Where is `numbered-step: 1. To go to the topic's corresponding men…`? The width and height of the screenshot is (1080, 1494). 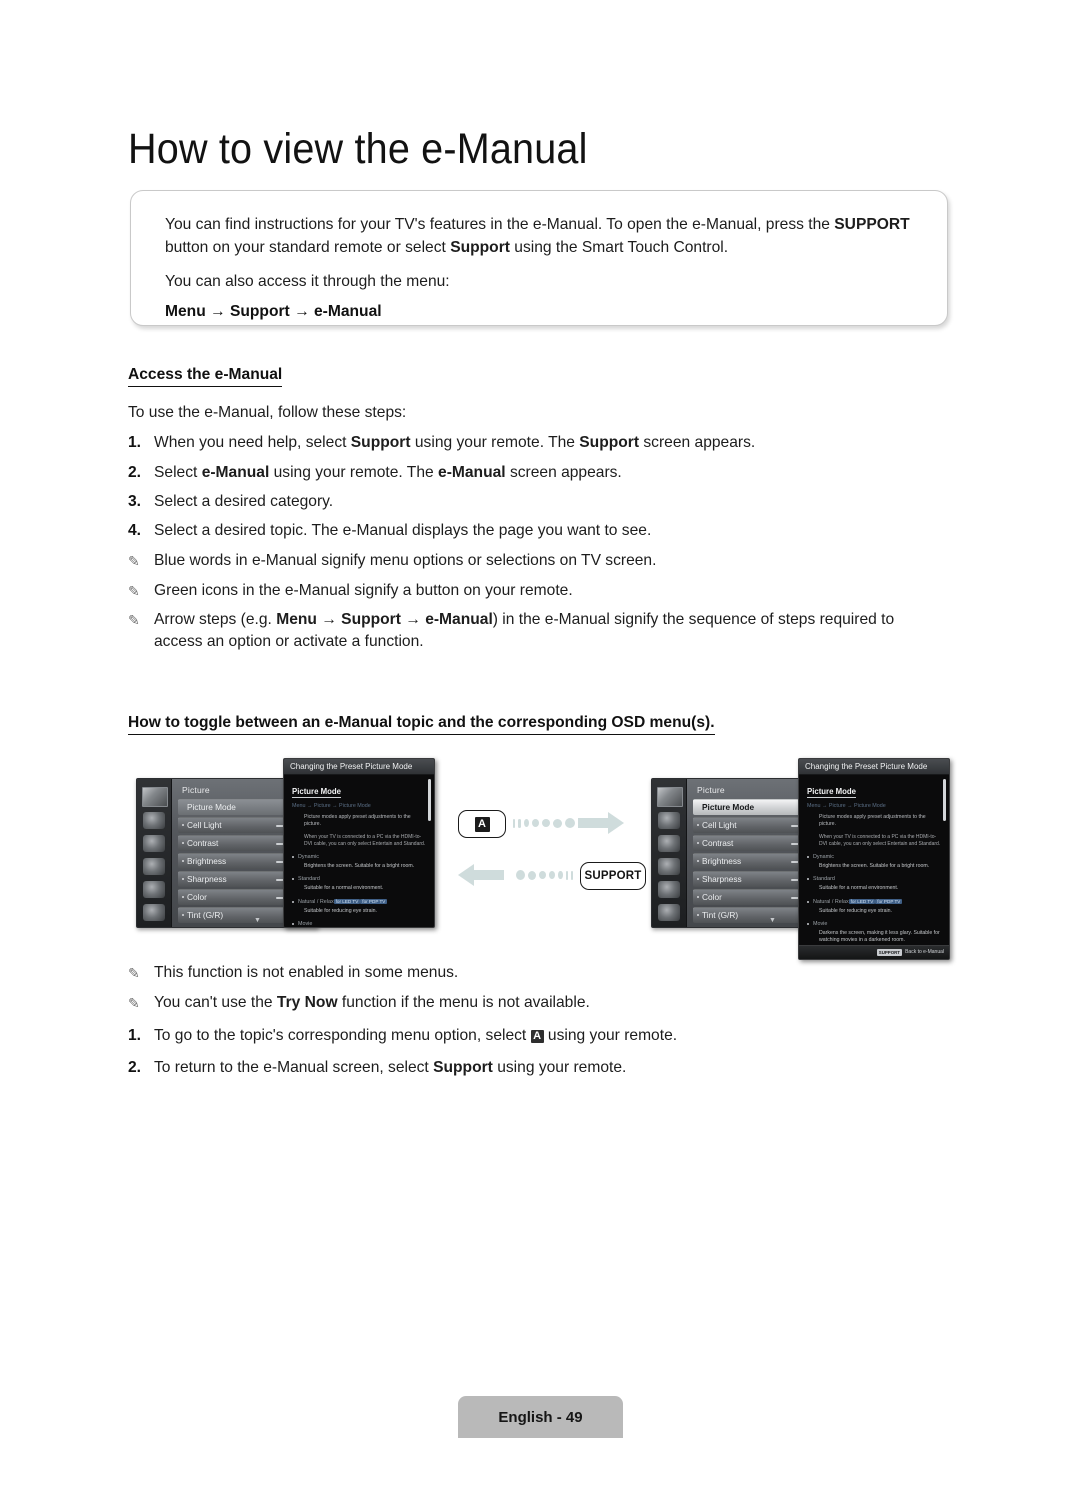
numbered-step: 1. To go to the topic's corresponding men… is located at coordinates (538, 1036).